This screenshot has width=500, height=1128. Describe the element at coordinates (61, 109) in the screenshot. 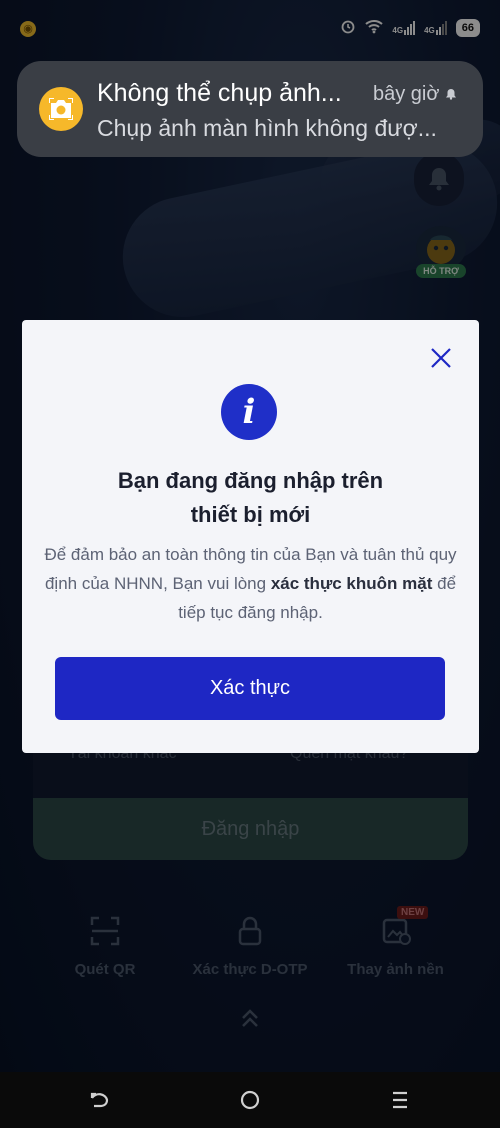

I see `camera-icon` at that location.